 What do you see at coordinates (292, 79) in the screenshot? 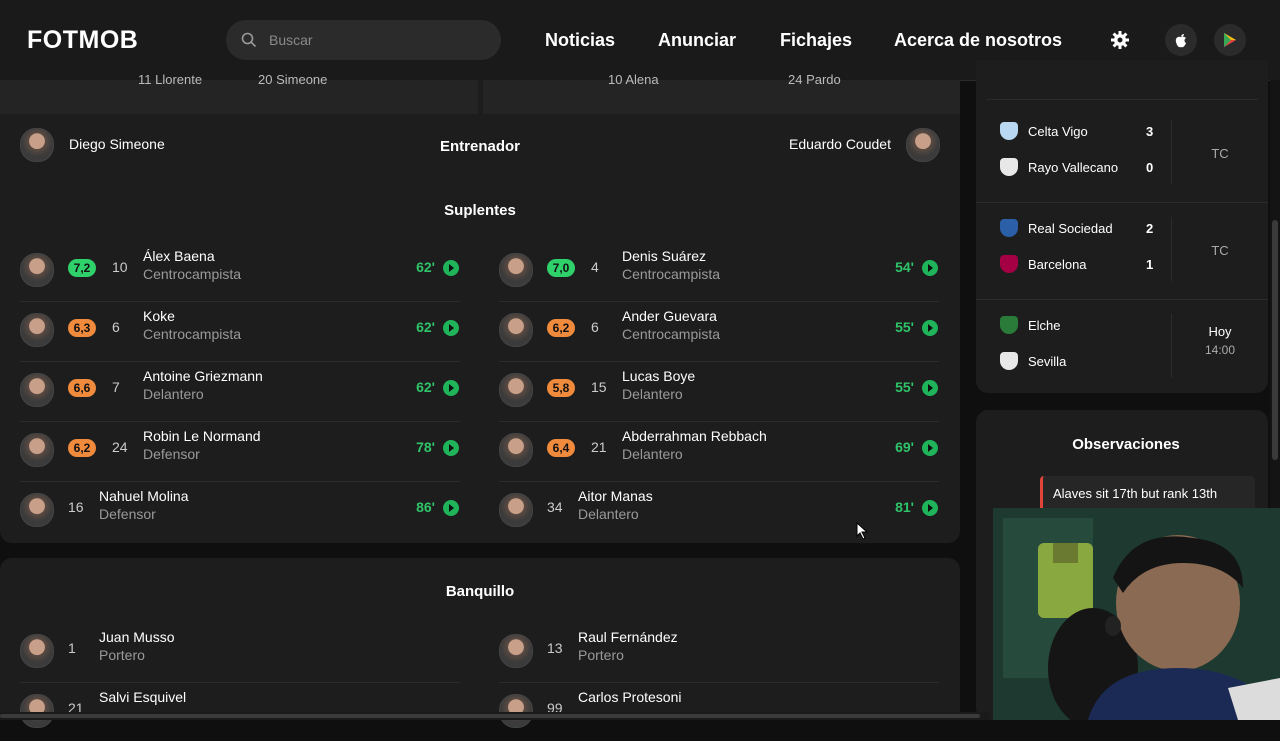
I see `strip-player: 20 Simeone` at bounding box center [292, 79].